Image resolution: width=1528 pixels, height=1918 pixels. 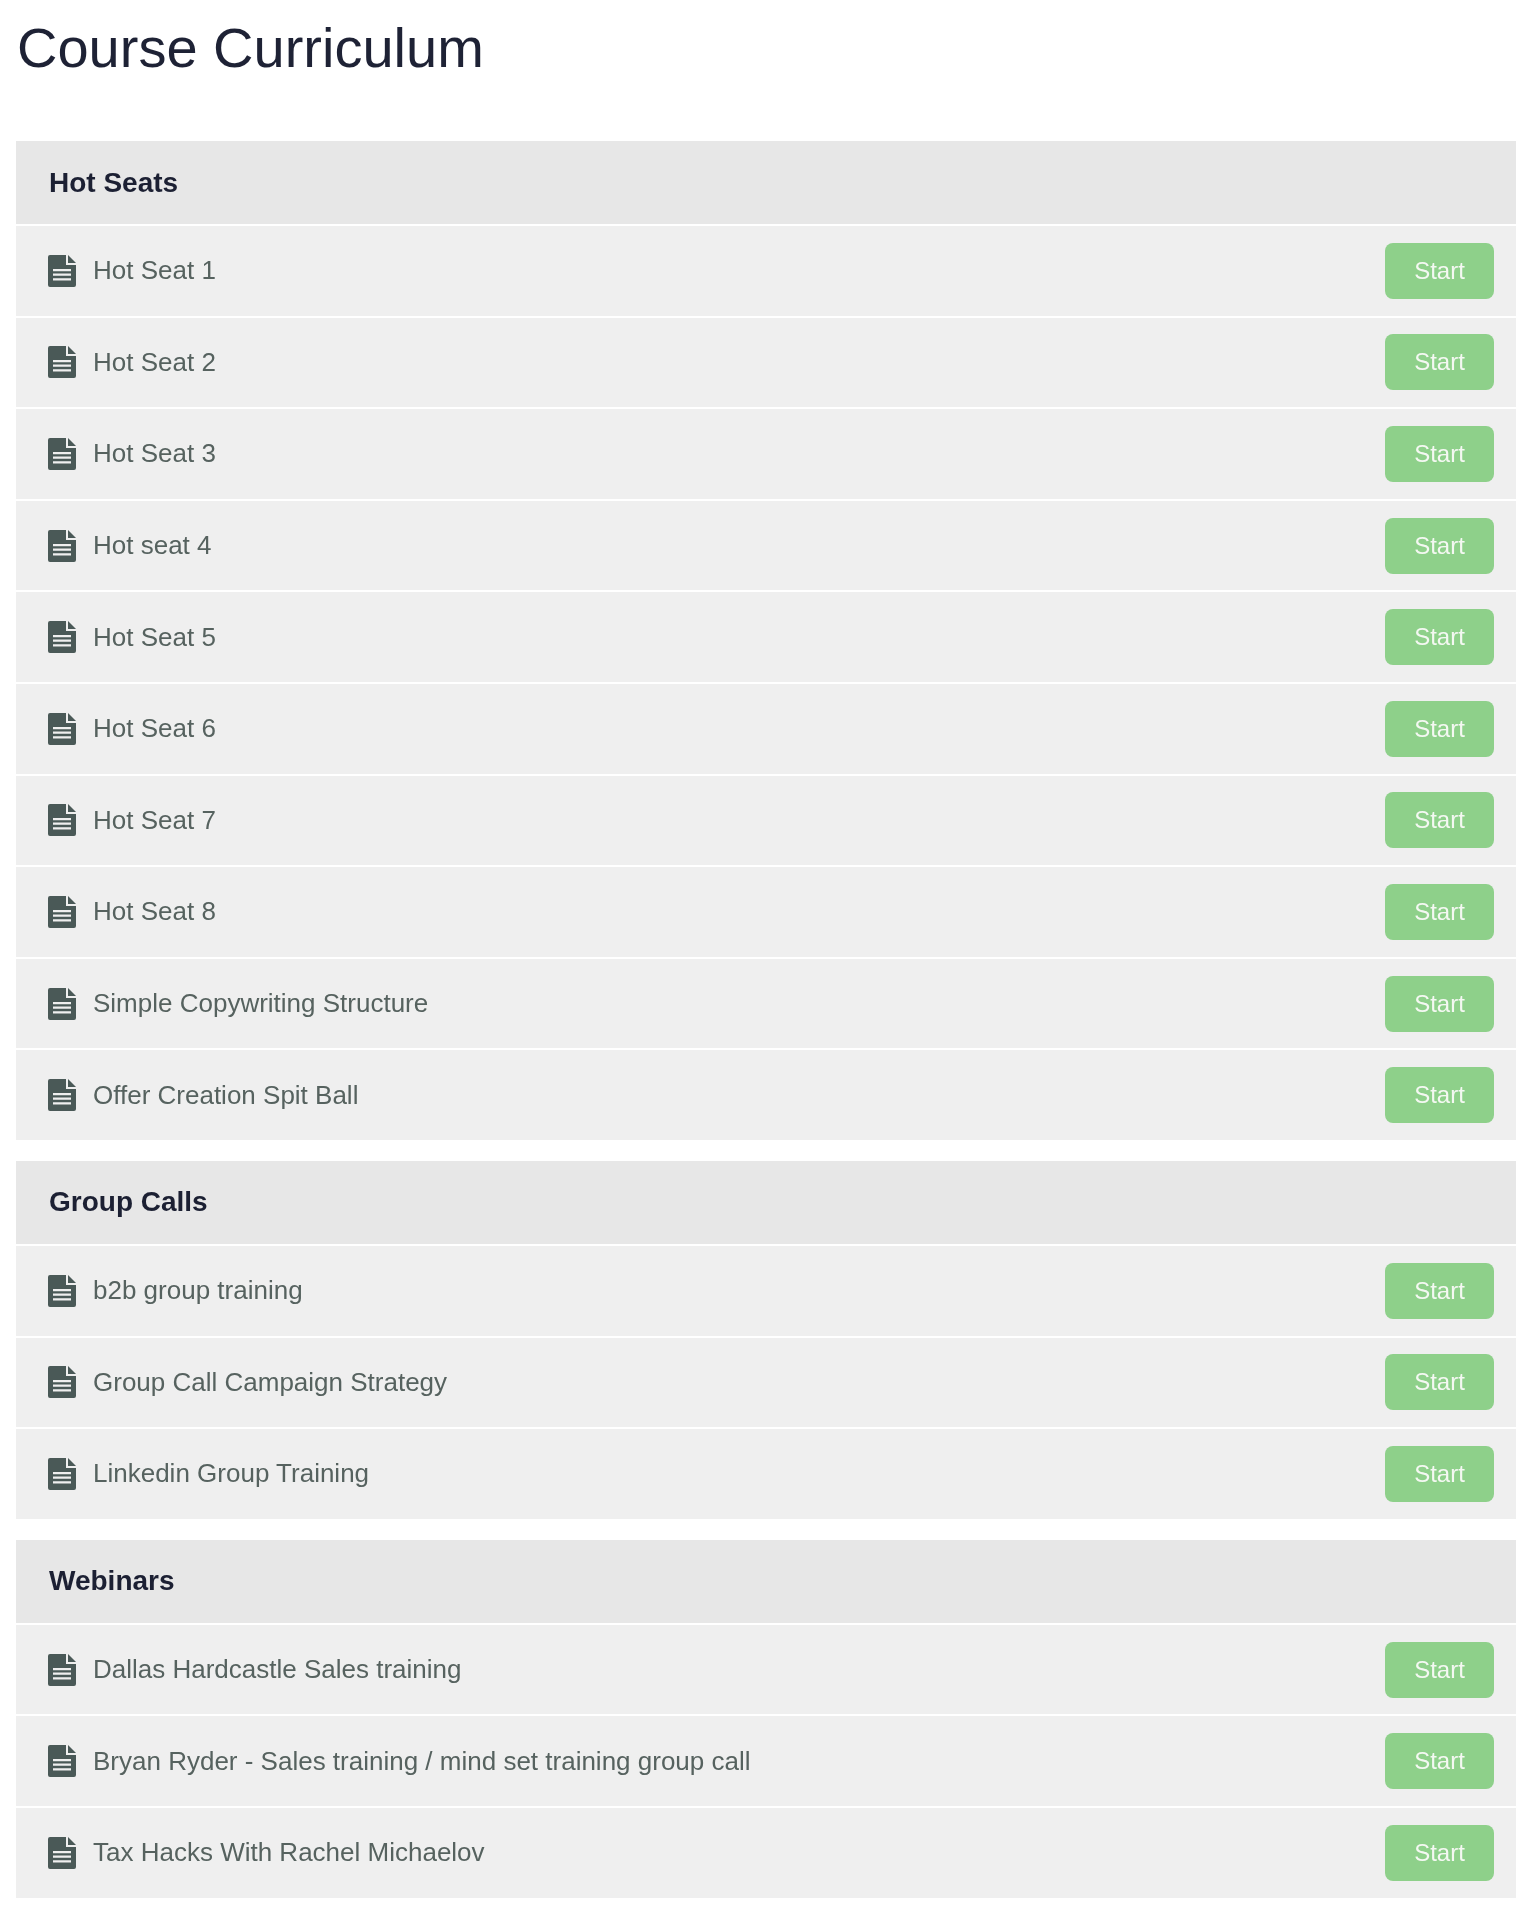 What do you see at coordinates (154, 362) in the screenshot?
I see `lesson-title: Hot Seat 2` at bounding box center [154, 362].